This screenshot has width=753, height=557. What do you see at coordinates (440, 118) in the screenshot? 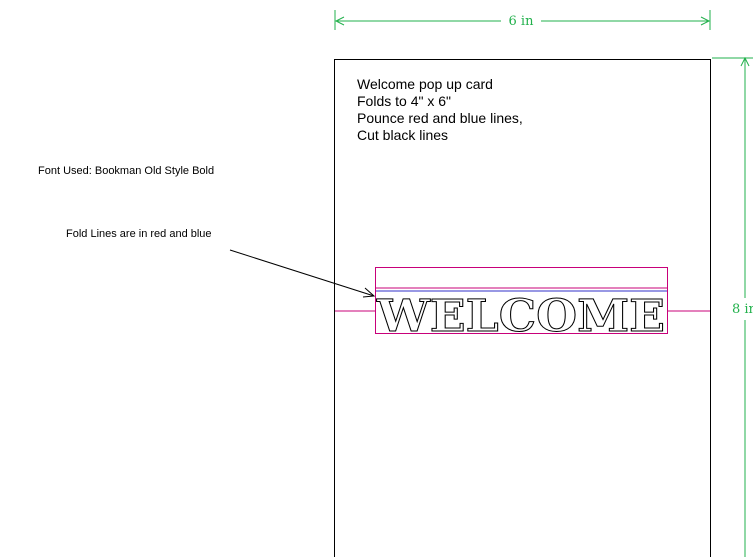
I see `instruction-line-3: Pounce red and blue lines,` at bounding box center [440, 118].